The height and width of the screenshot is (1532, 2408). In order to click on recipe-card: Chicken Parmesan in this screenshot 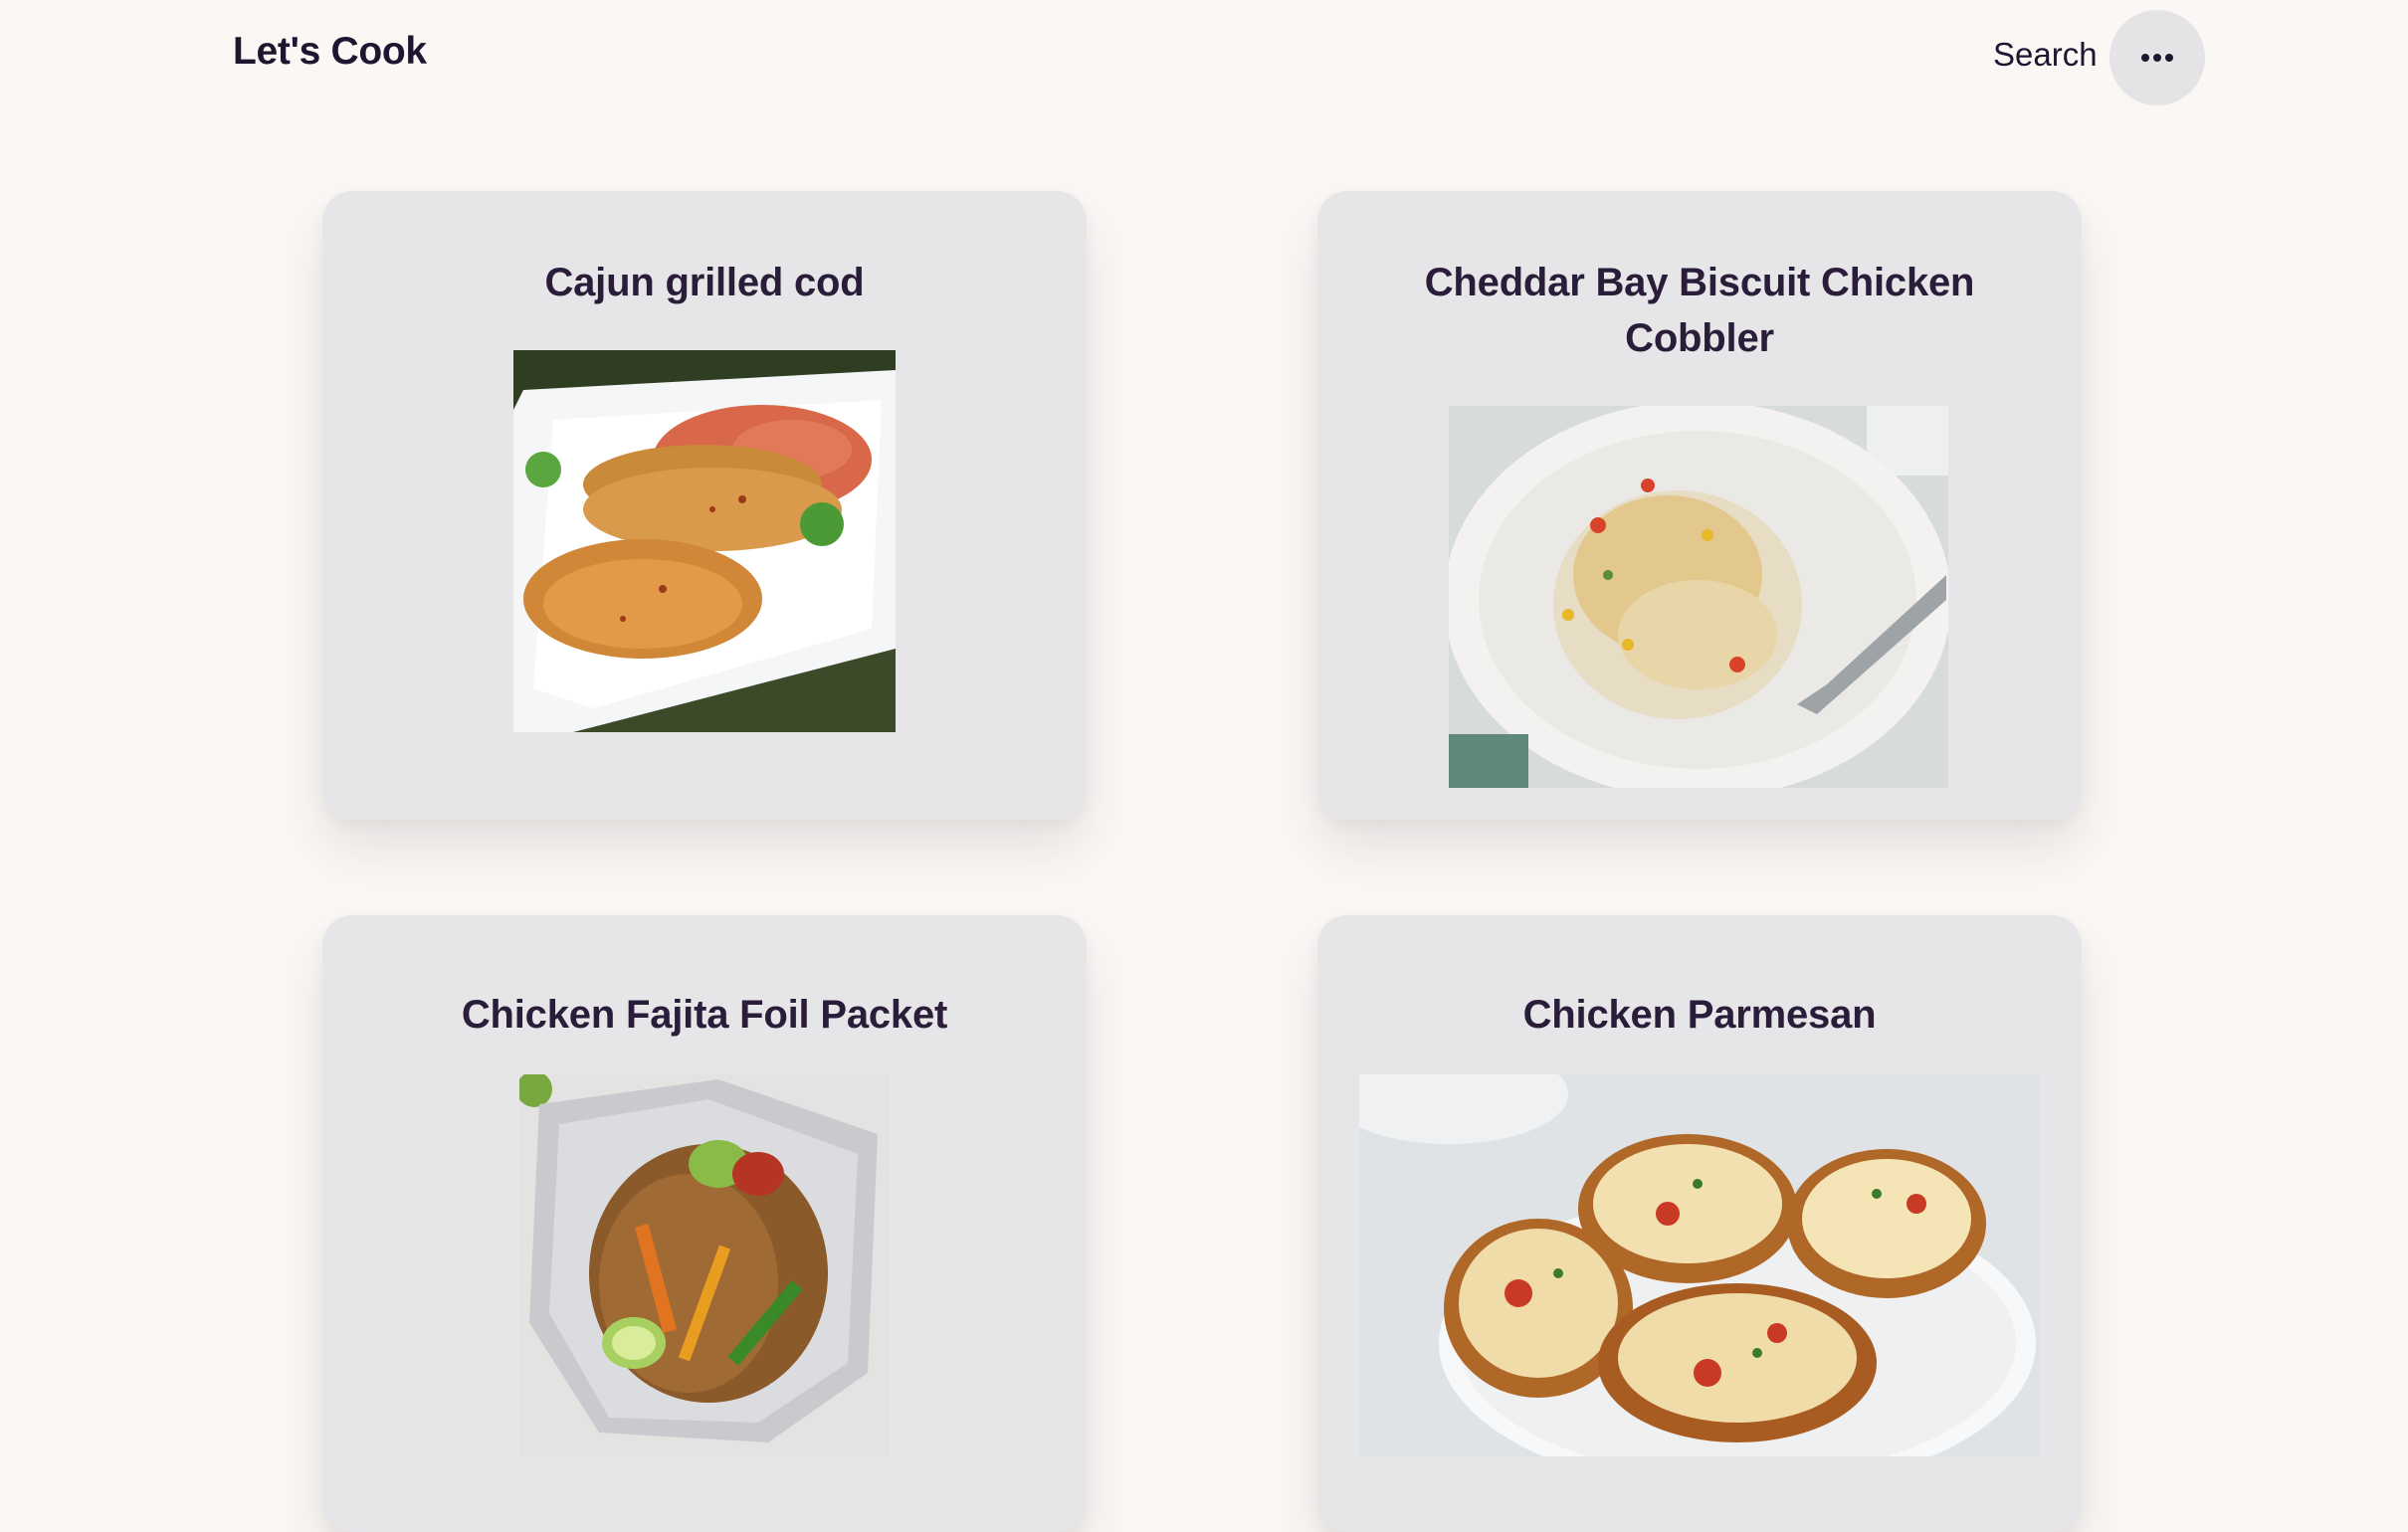, I will do `click(1699, 1223)`.